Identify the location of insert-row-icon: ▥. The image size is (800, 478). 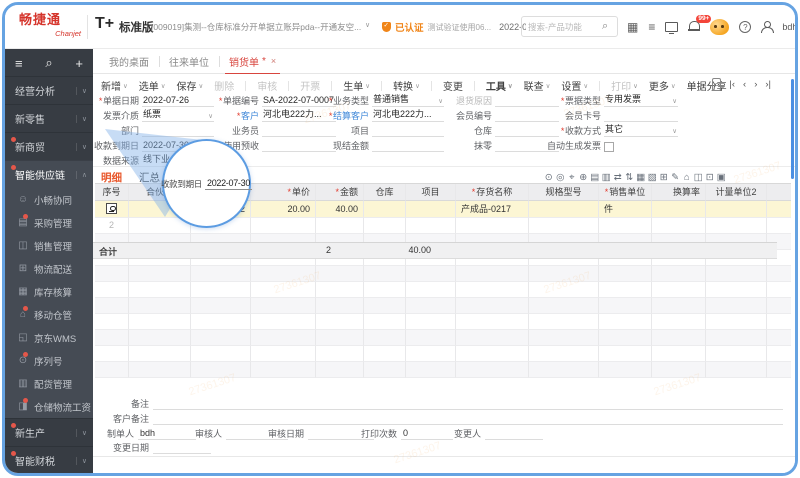
(607, 177).